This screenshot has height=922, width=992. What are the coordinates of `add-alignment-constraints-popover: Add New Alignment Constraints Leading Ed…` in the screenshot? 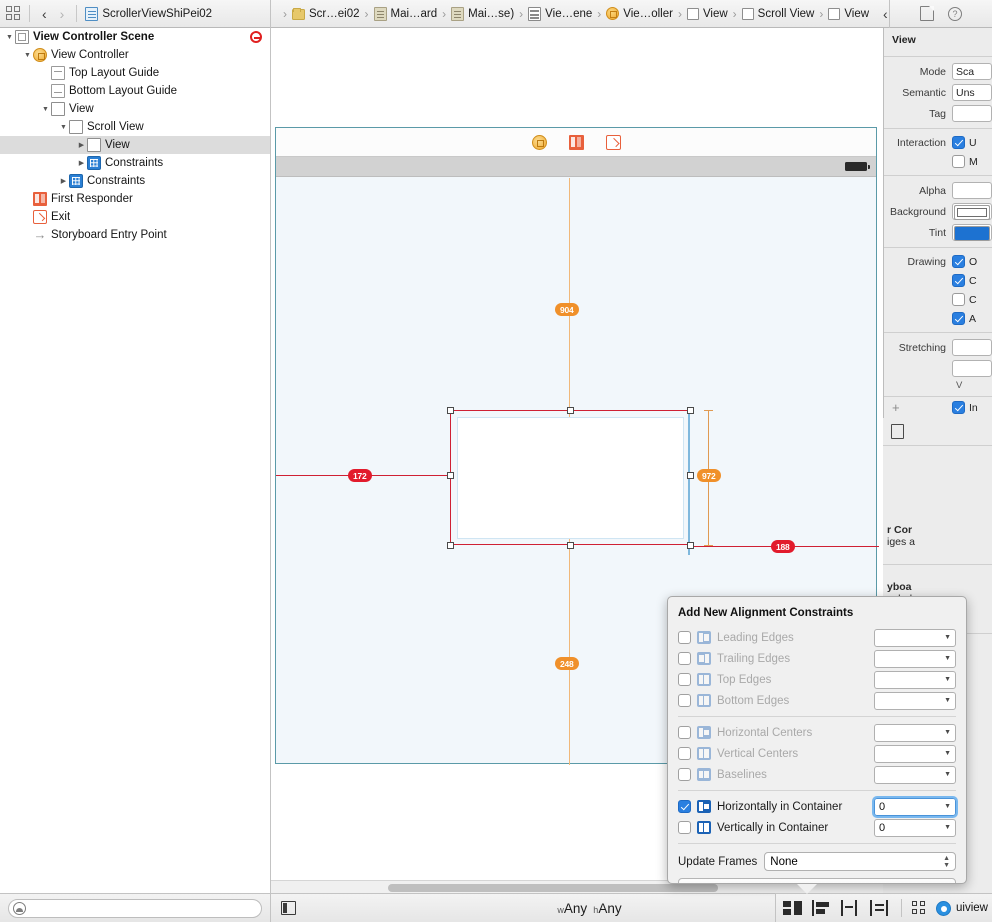 It's located at (817, 740).